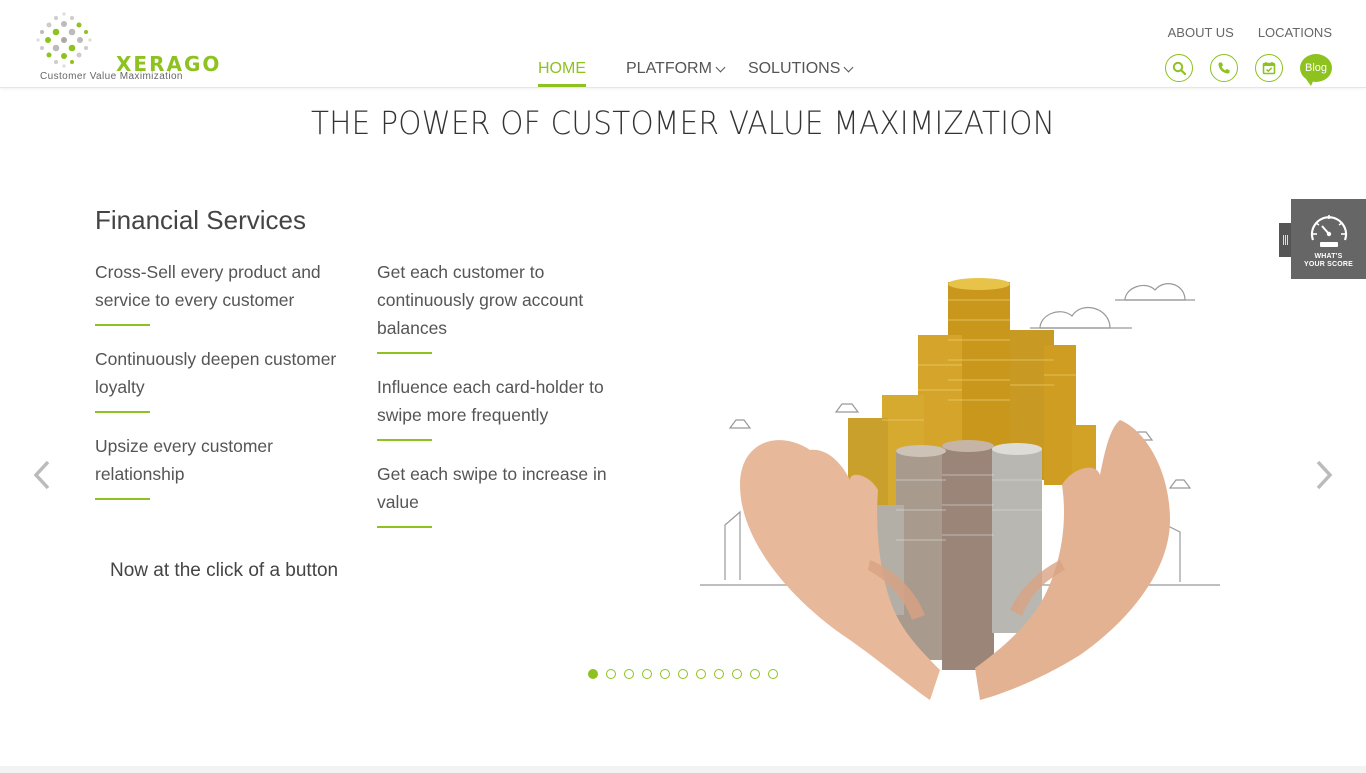  Describe the element at coordinates (1179, 68) in the screenshot. I see `search-icon` at that location.